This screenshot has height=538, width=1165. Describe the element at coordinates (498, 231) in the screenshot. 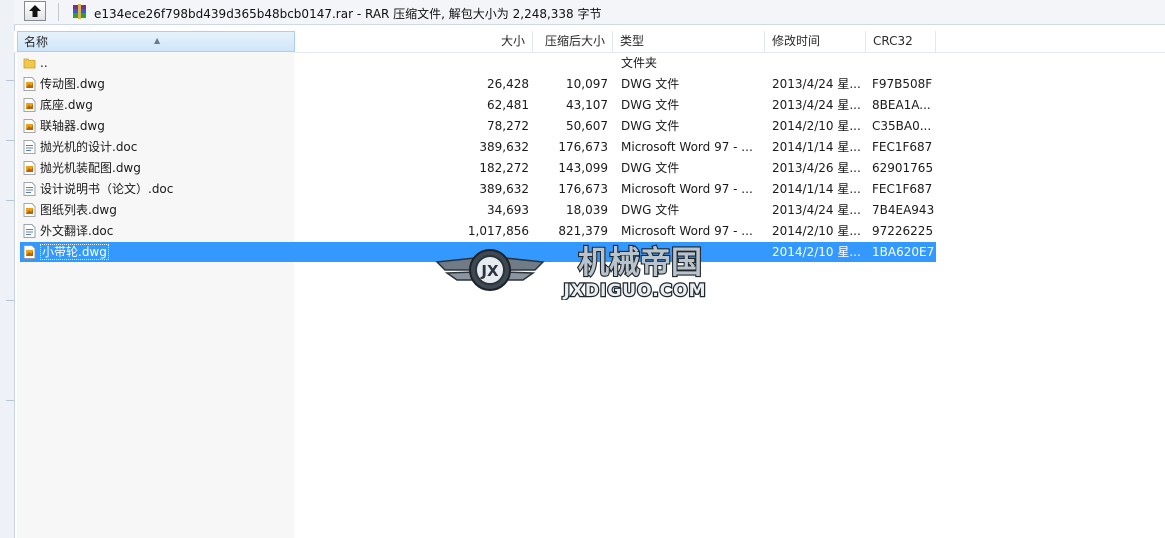

I see `file-size: 1,017,856` at that location.